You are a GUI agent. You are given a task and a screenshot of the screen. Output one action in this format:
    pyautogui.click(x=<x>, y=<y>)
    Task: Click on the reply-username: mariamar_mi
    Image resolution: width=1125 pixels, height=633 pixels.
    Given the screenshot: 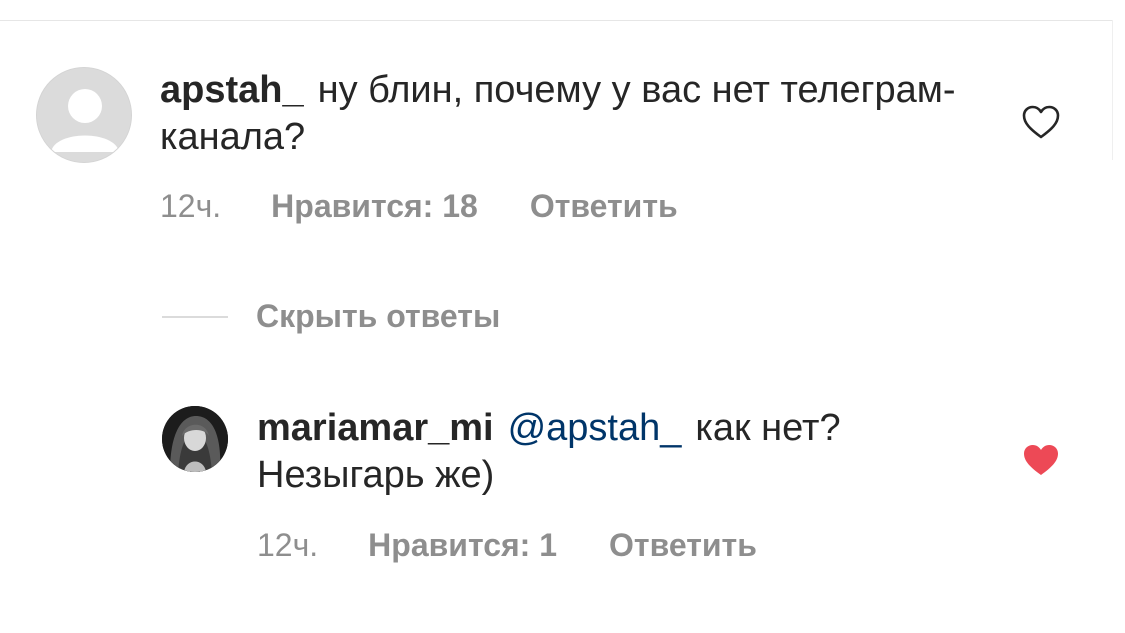 What is the action you would take?
    pyautogui.click(x=375, y=428)
    